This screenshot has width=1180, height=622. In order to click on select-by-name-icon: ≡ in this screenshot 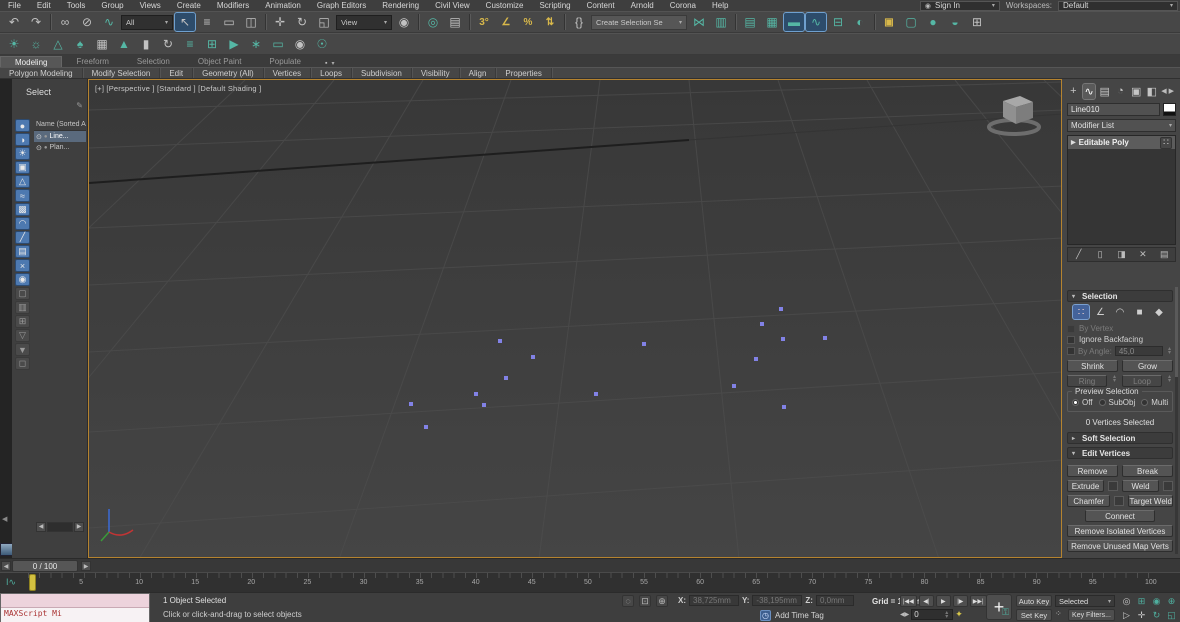, I will do `click(207, 22)`.